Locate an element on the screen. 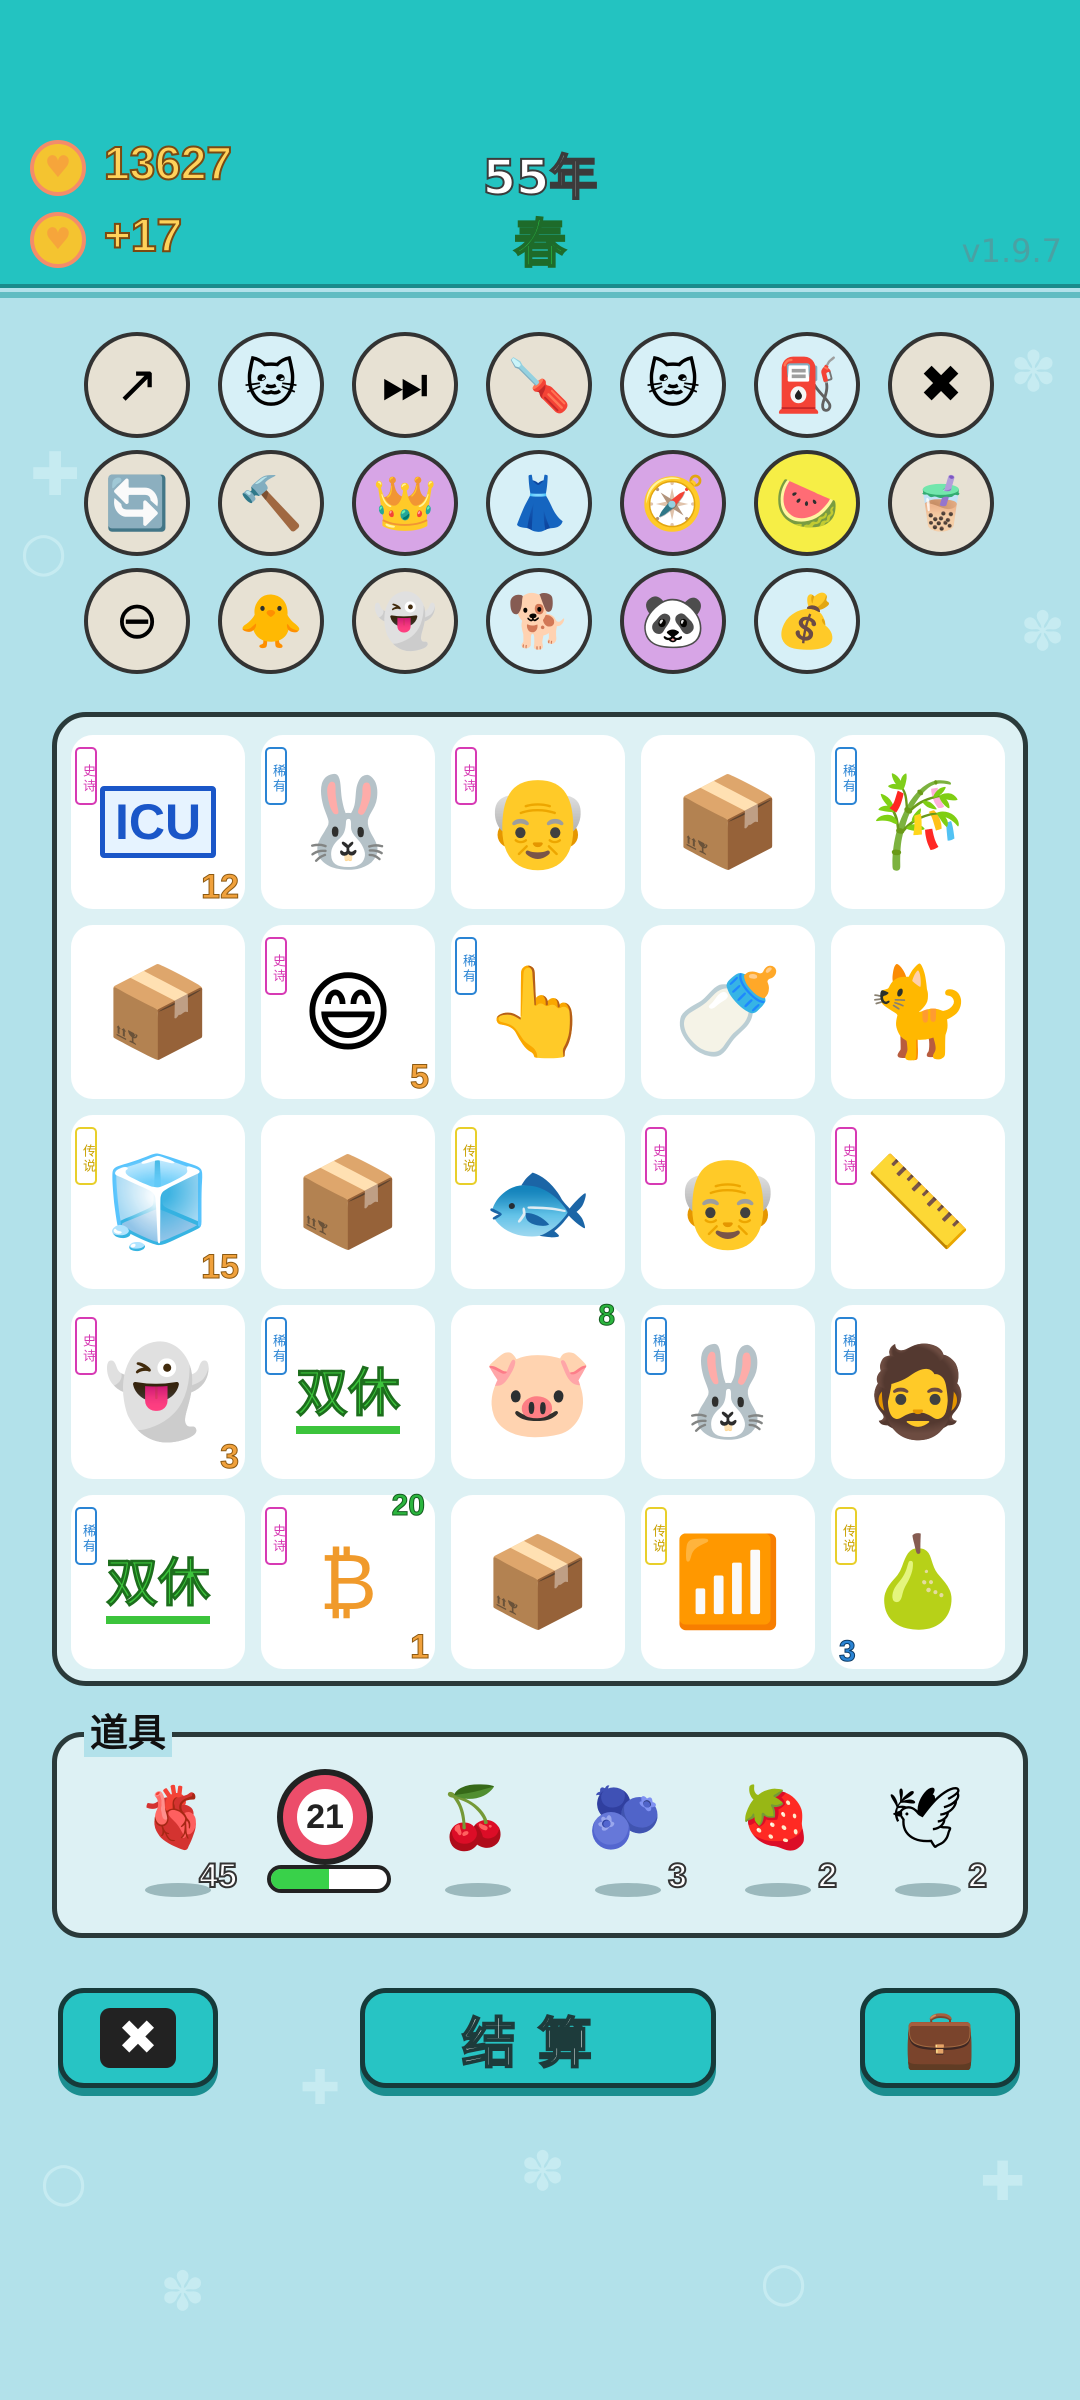 The width and height of the screenshot is (1080, 2400). strawberry-item: 2 🍓 is located at coordinates (777, 1838).